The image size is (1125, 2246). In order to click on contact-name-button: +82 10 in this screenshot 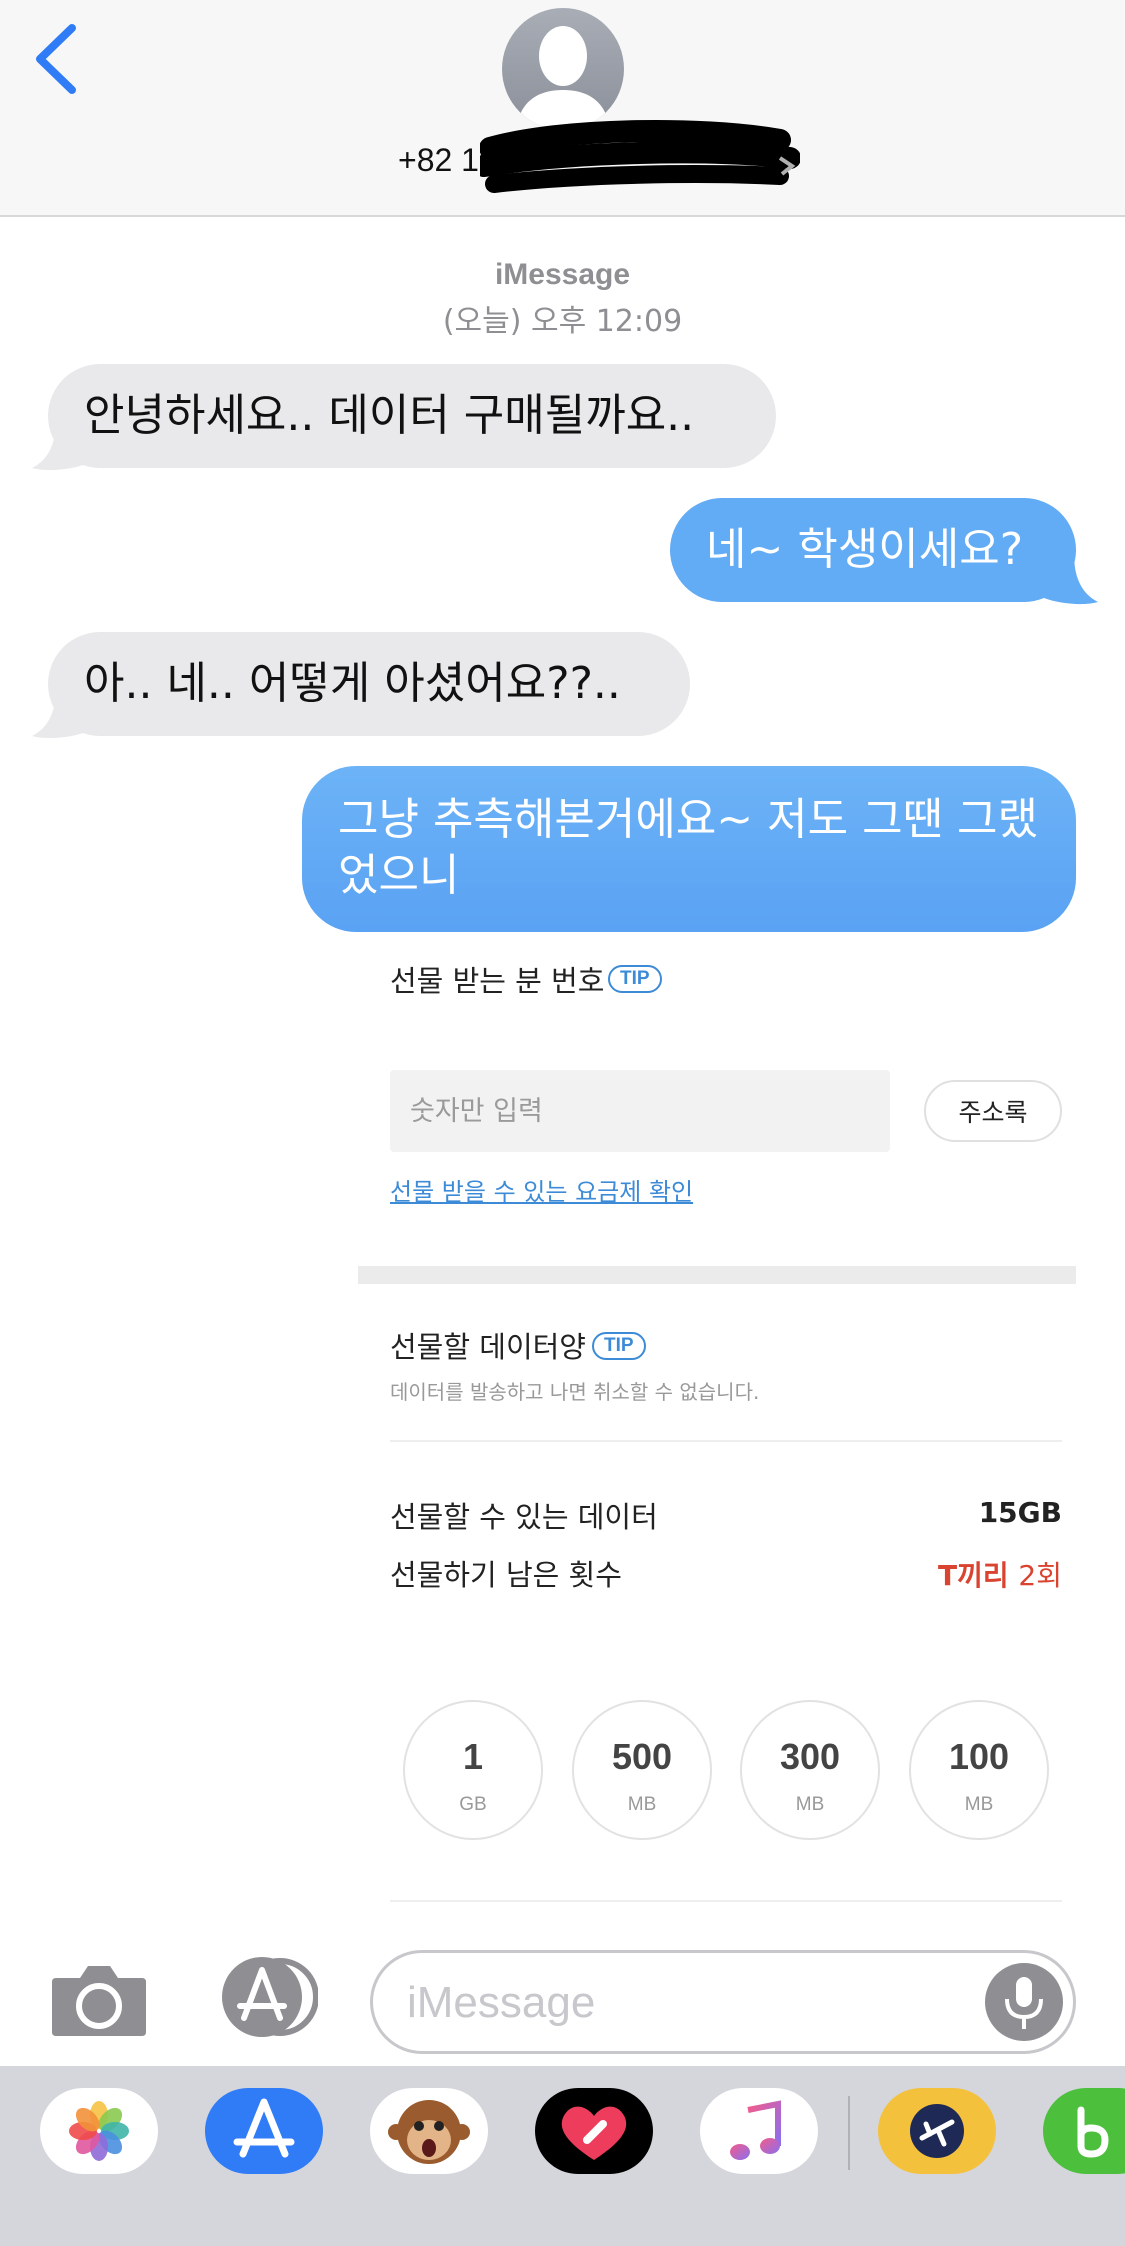, I will do `click(599, 156)`.